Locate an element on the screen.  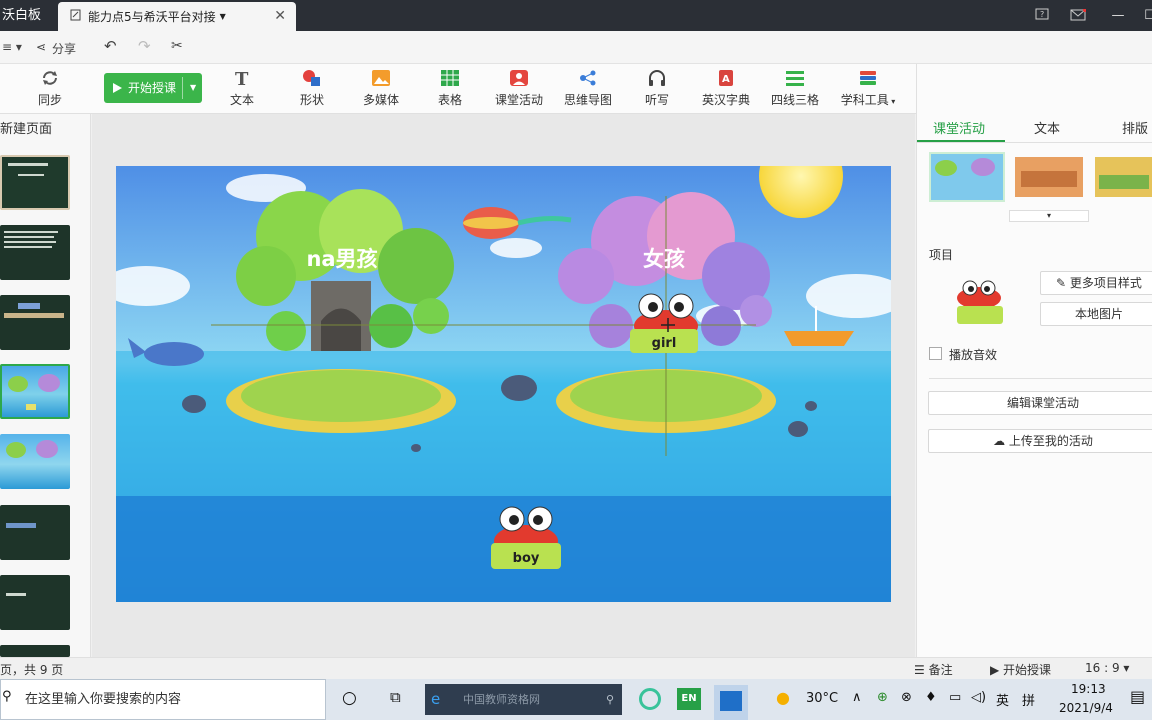
dictionary-button: A 英汉字典 is located at coordinates (726, 88).